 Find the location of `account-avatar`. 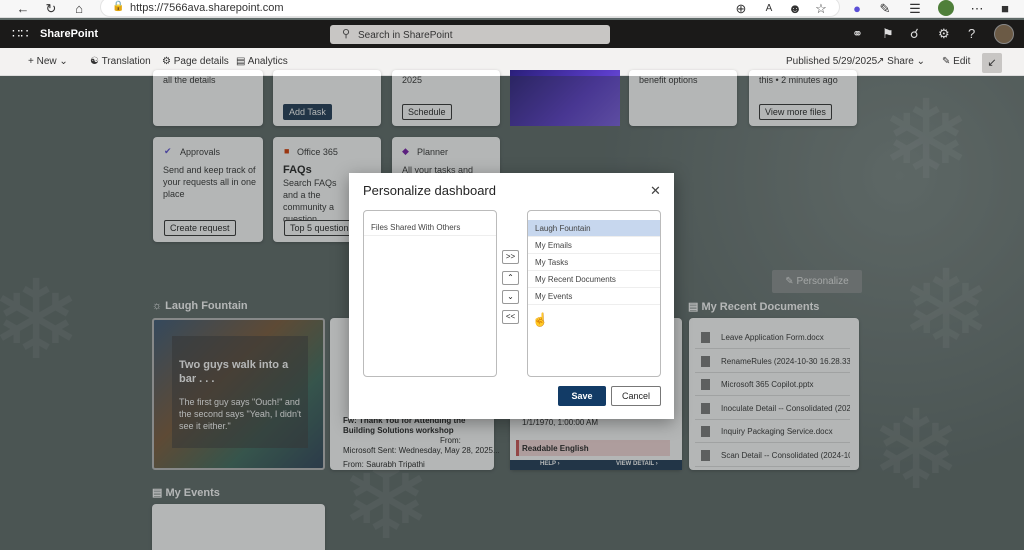

account-avatar is located at coordinates (946, 8).